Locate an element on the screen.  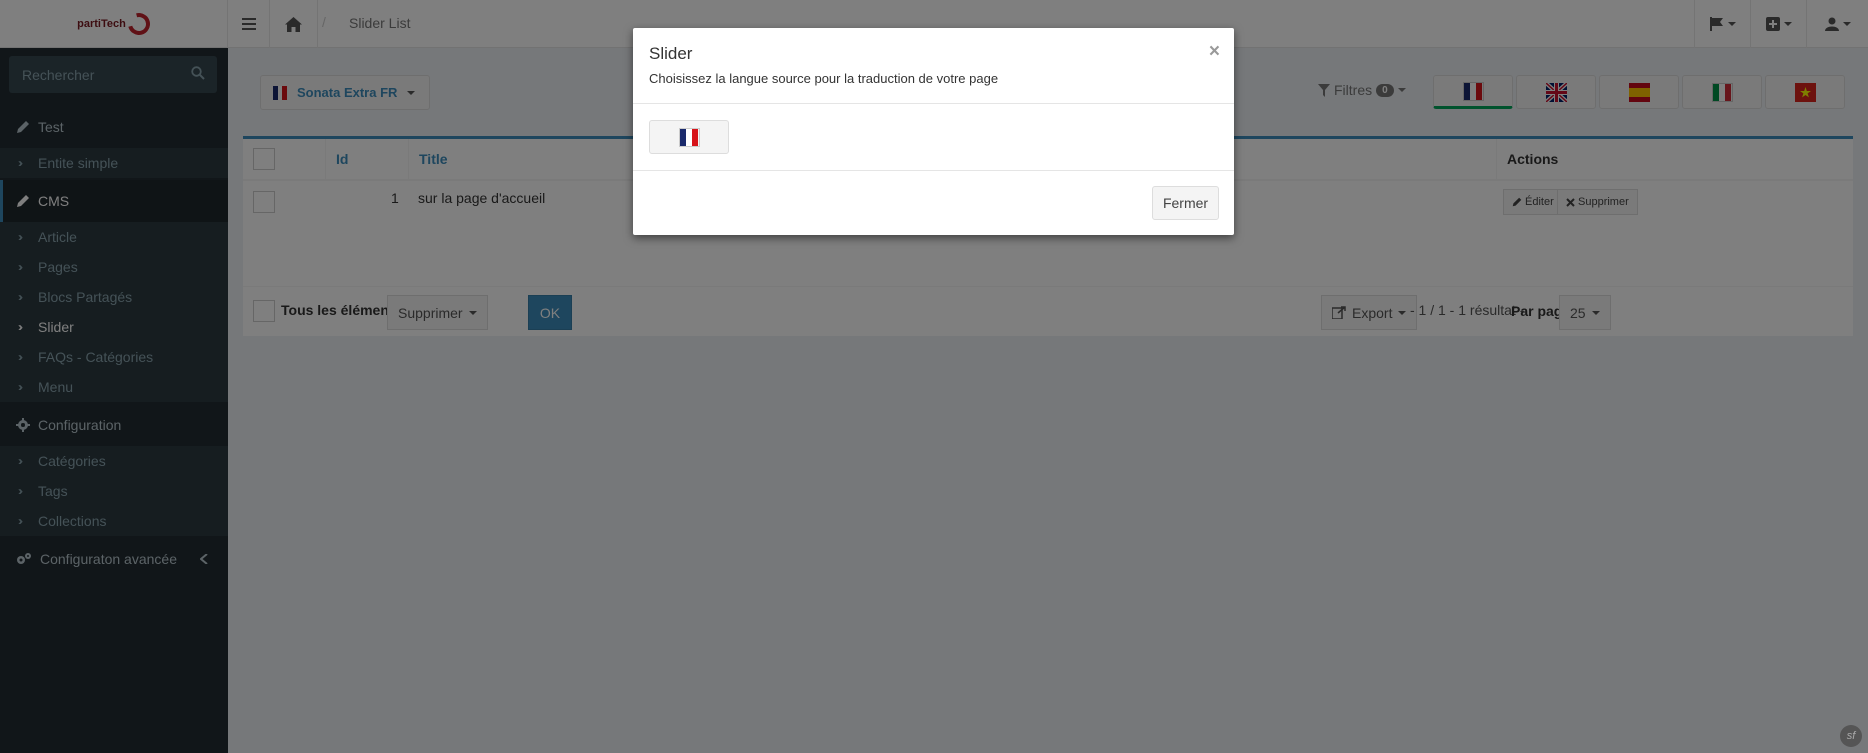
close-button: Fermer is located at coordinates (1185, 203).